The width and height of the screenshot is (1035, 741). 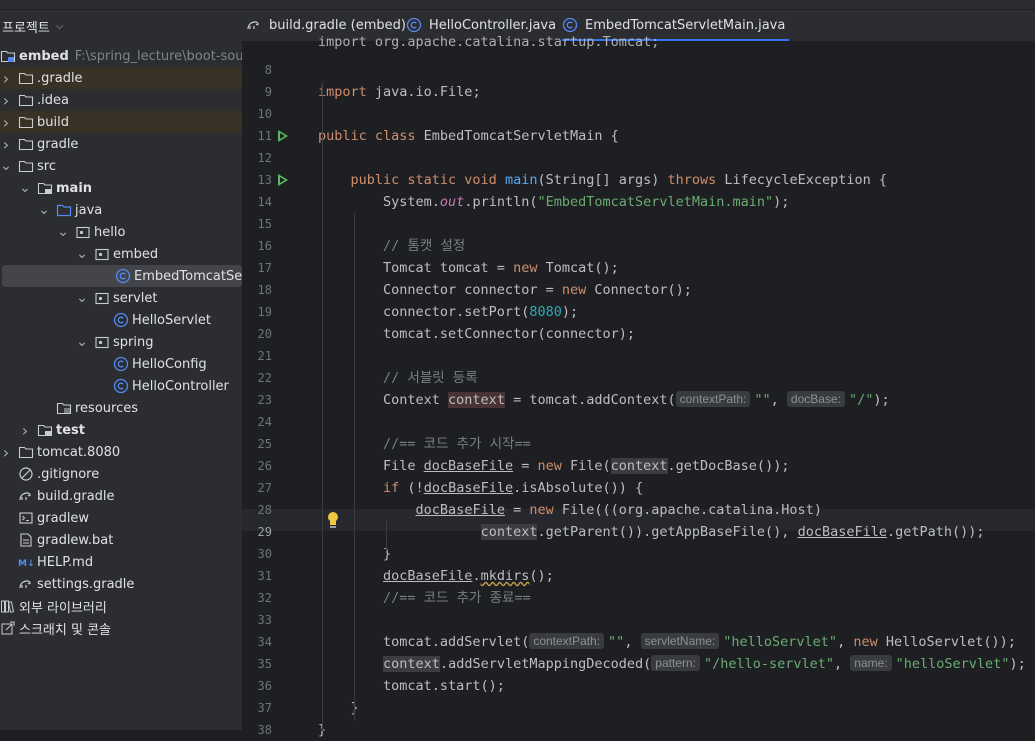 I want to click on code-token: public static void, so click(x=427, y=180).